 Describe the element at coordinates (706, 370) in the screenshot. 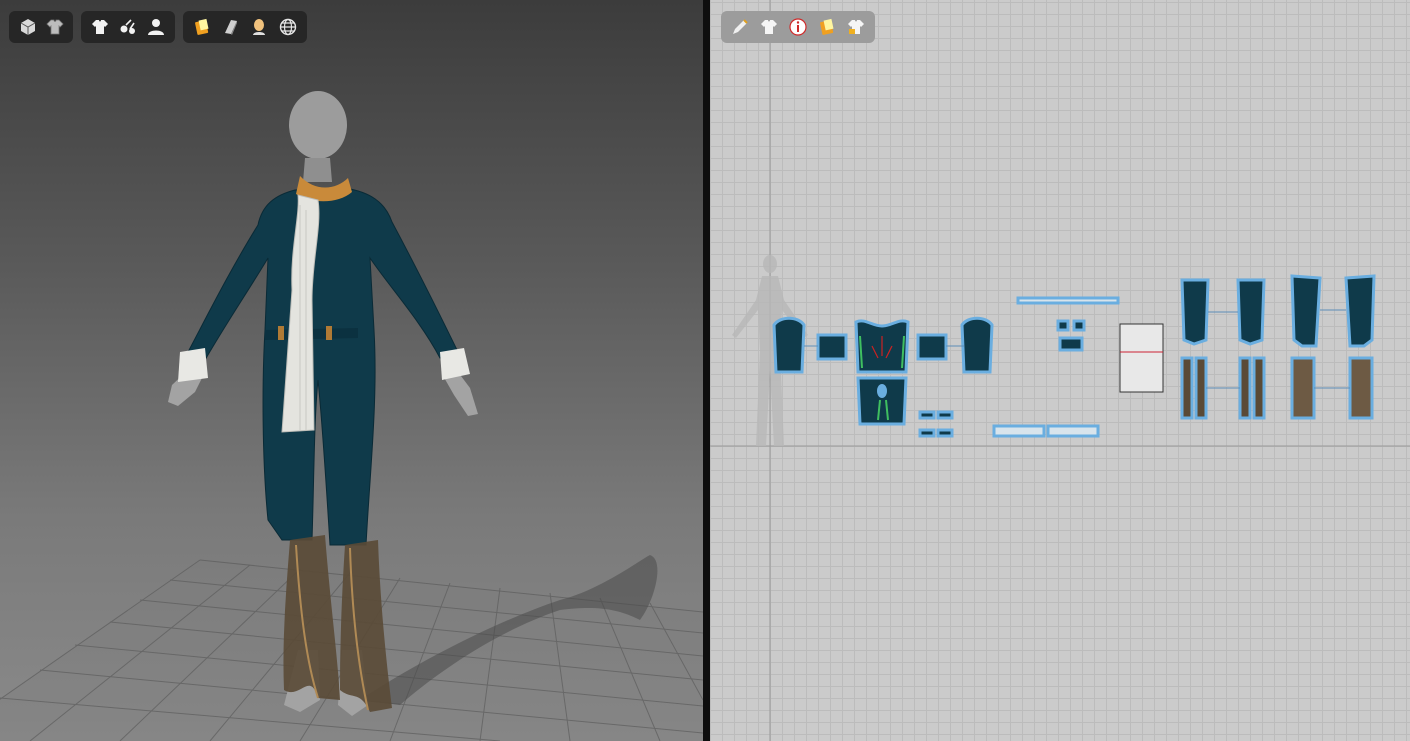

I see `viewport-divider` at that location.